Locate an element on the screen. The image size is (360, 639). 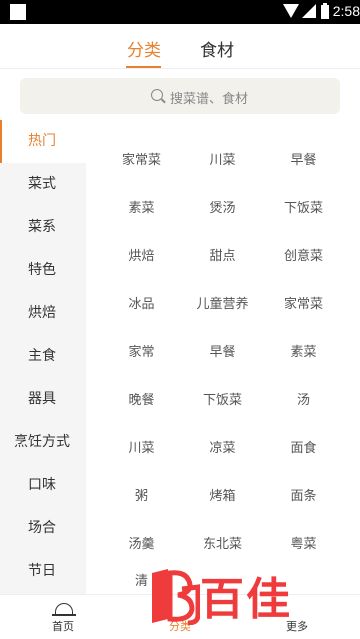
grid-item: 凉菜 is located at coordinates (222, 449).